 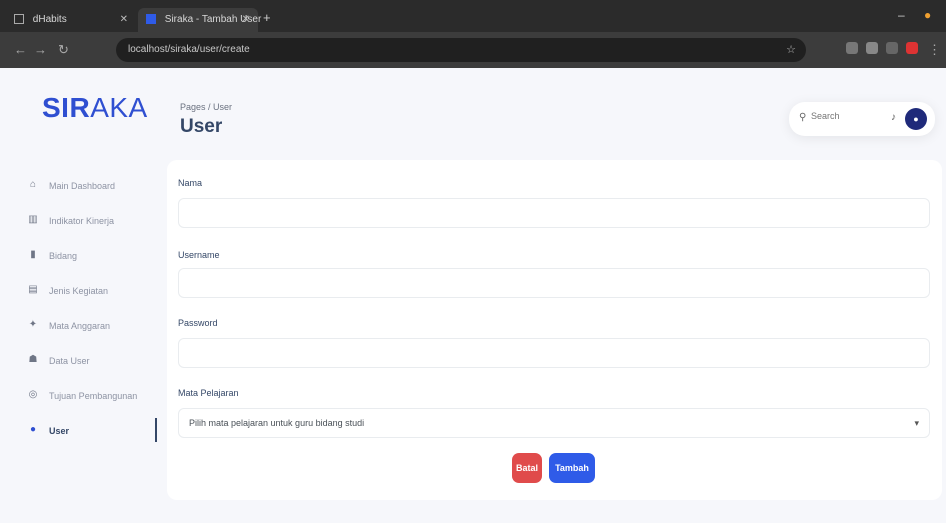 What do you see at coordinates (916, 423) in the screenshot?
I see `chevron-down-icon: ▾` at bounding box center [916, 423].